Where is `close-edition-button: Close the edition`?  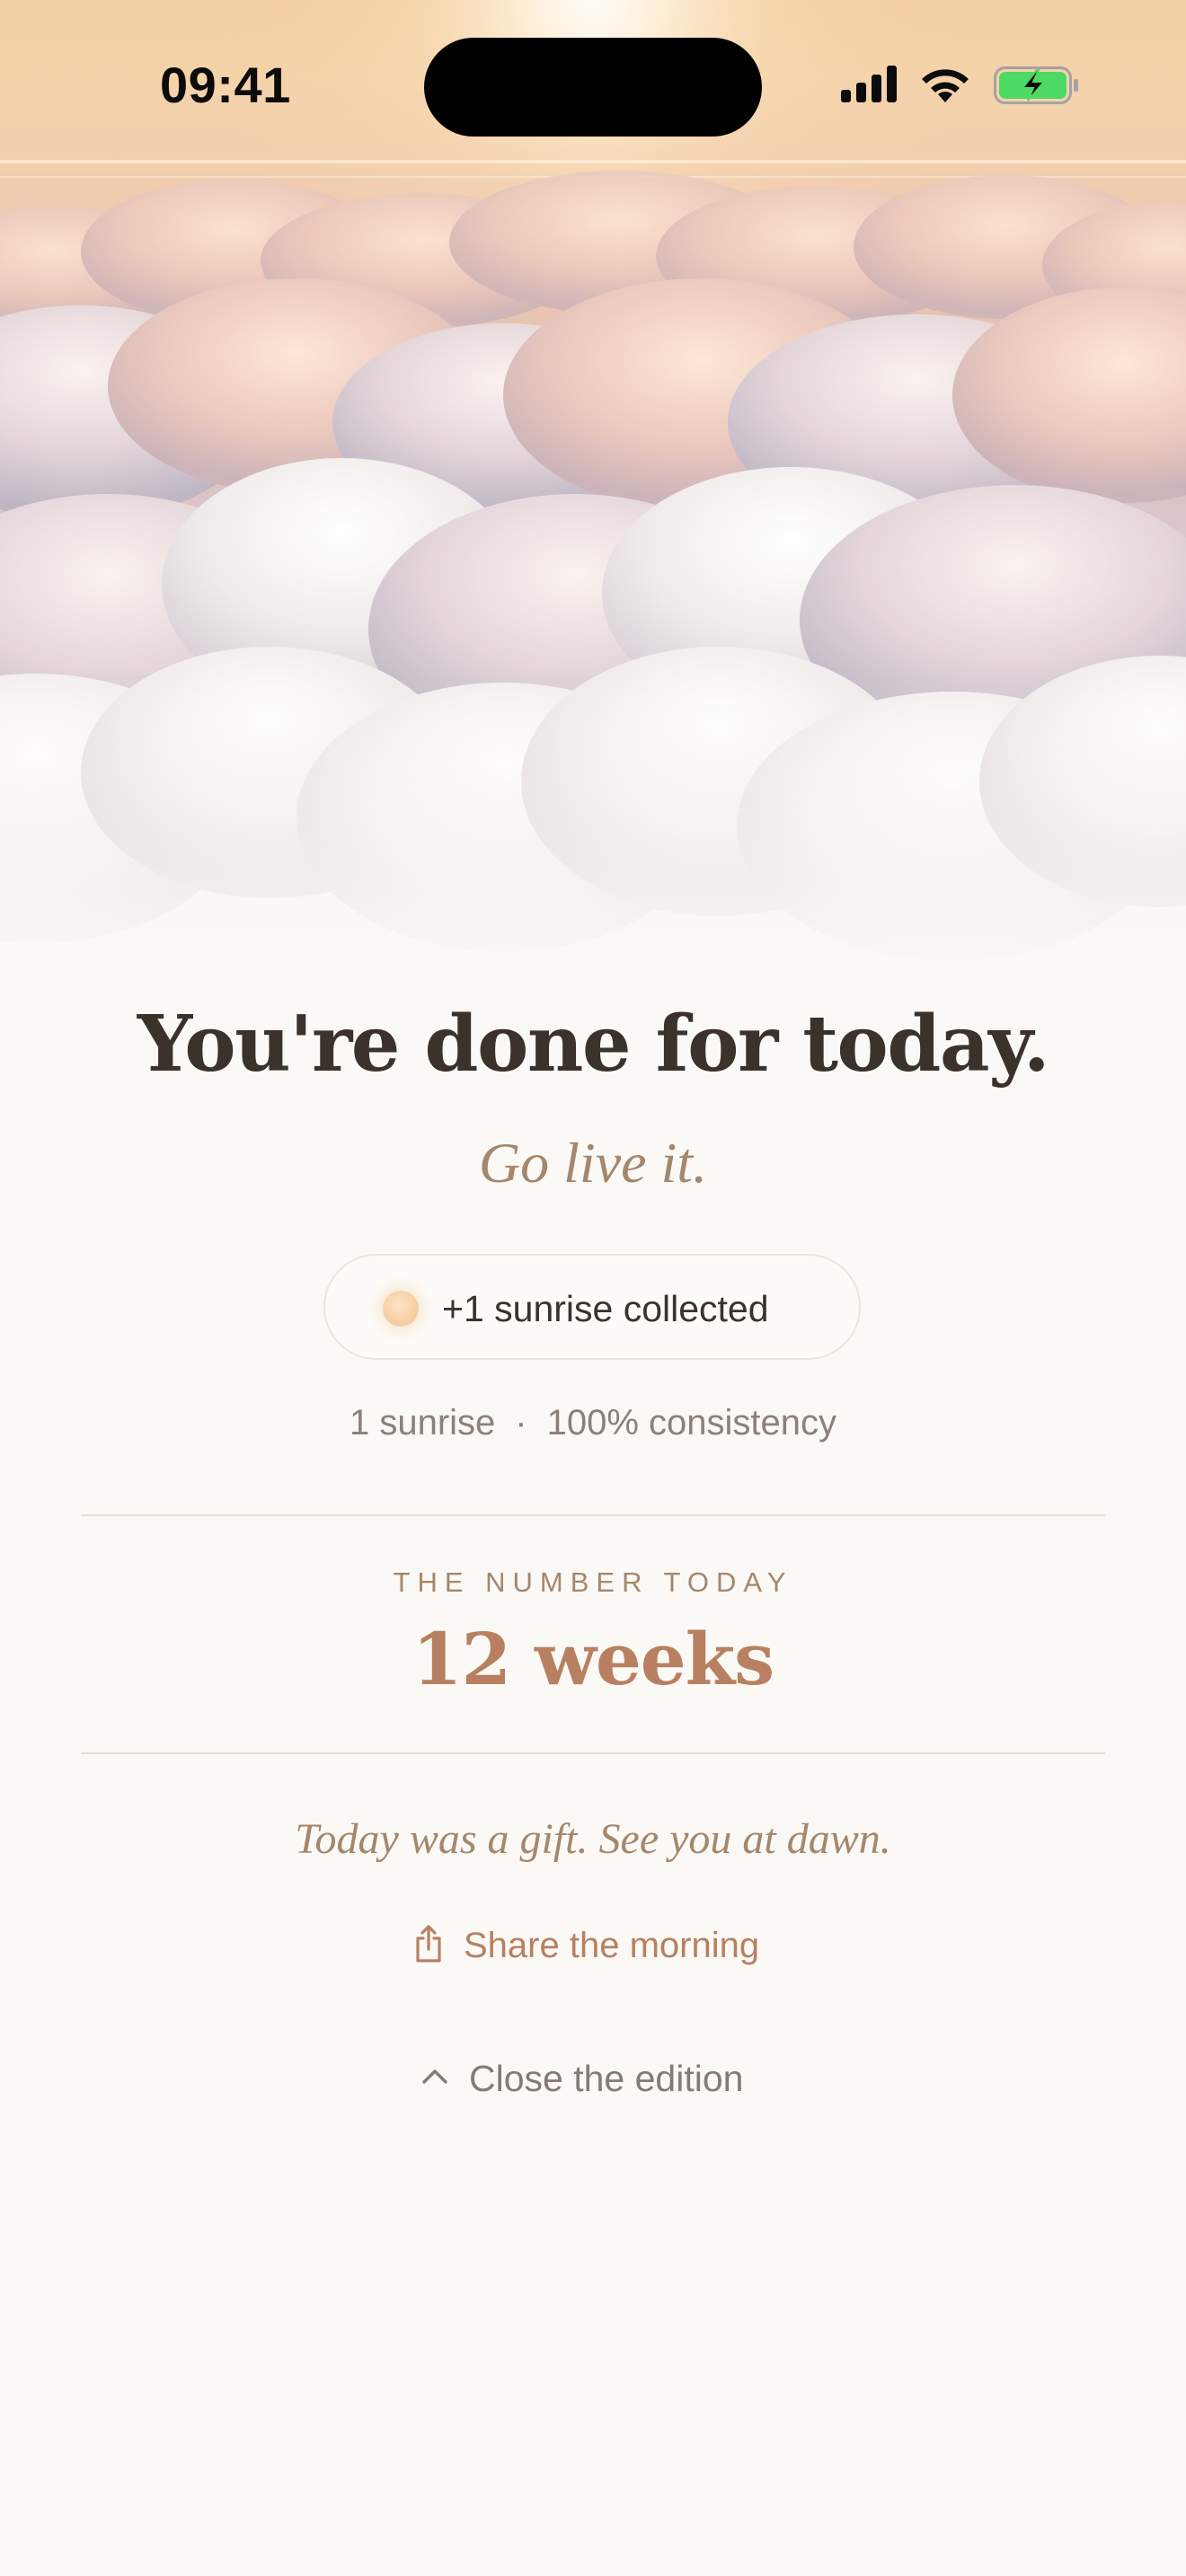 close-edition-button: Close the edition is located at coordinates (581, 2078).